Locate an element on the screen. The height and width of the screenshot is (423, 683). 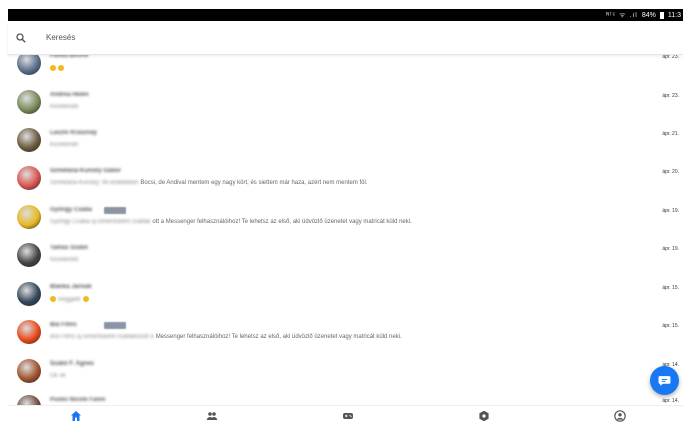
snippet-prefix: Gyöngy Csaba új ismerősként csatlak is located at coordinates (100, 222).